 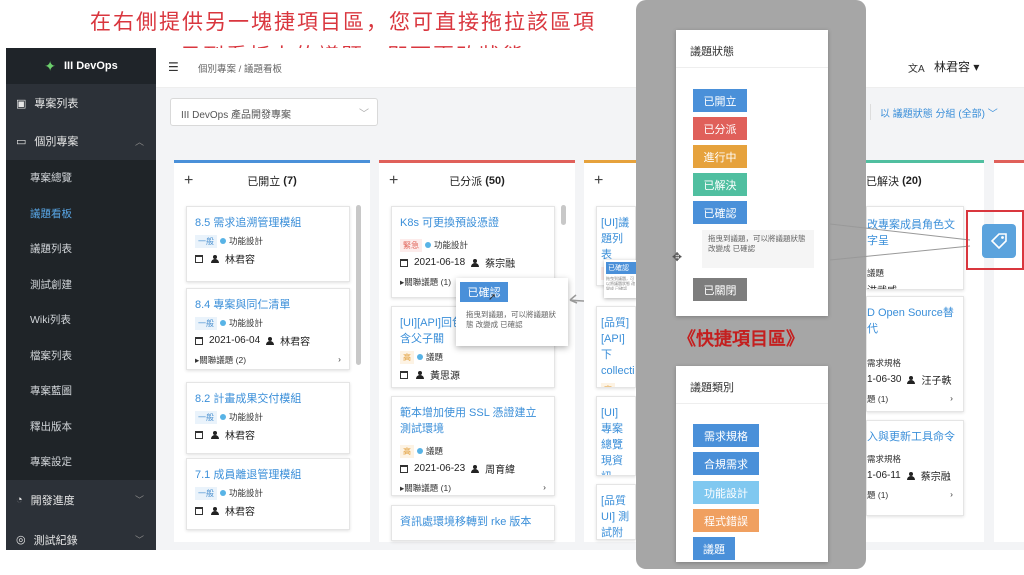 I want to click on sidebar-group-project: ▭ 個別專案 ︿, so click(x=81, y=141).